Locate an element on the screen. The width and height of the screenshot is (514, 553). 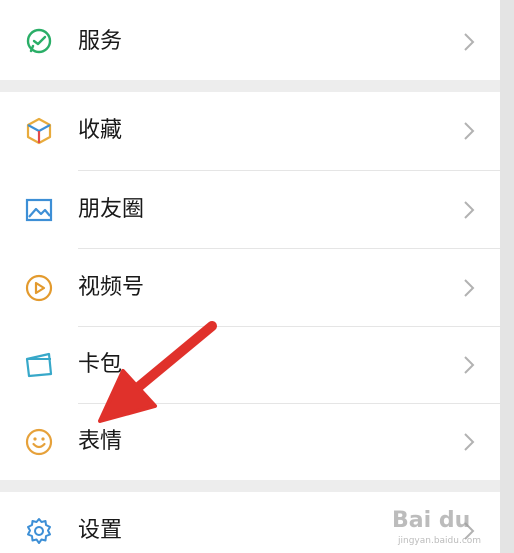
menu-item-cards: 卡包 is located at coordinates (250, 365).